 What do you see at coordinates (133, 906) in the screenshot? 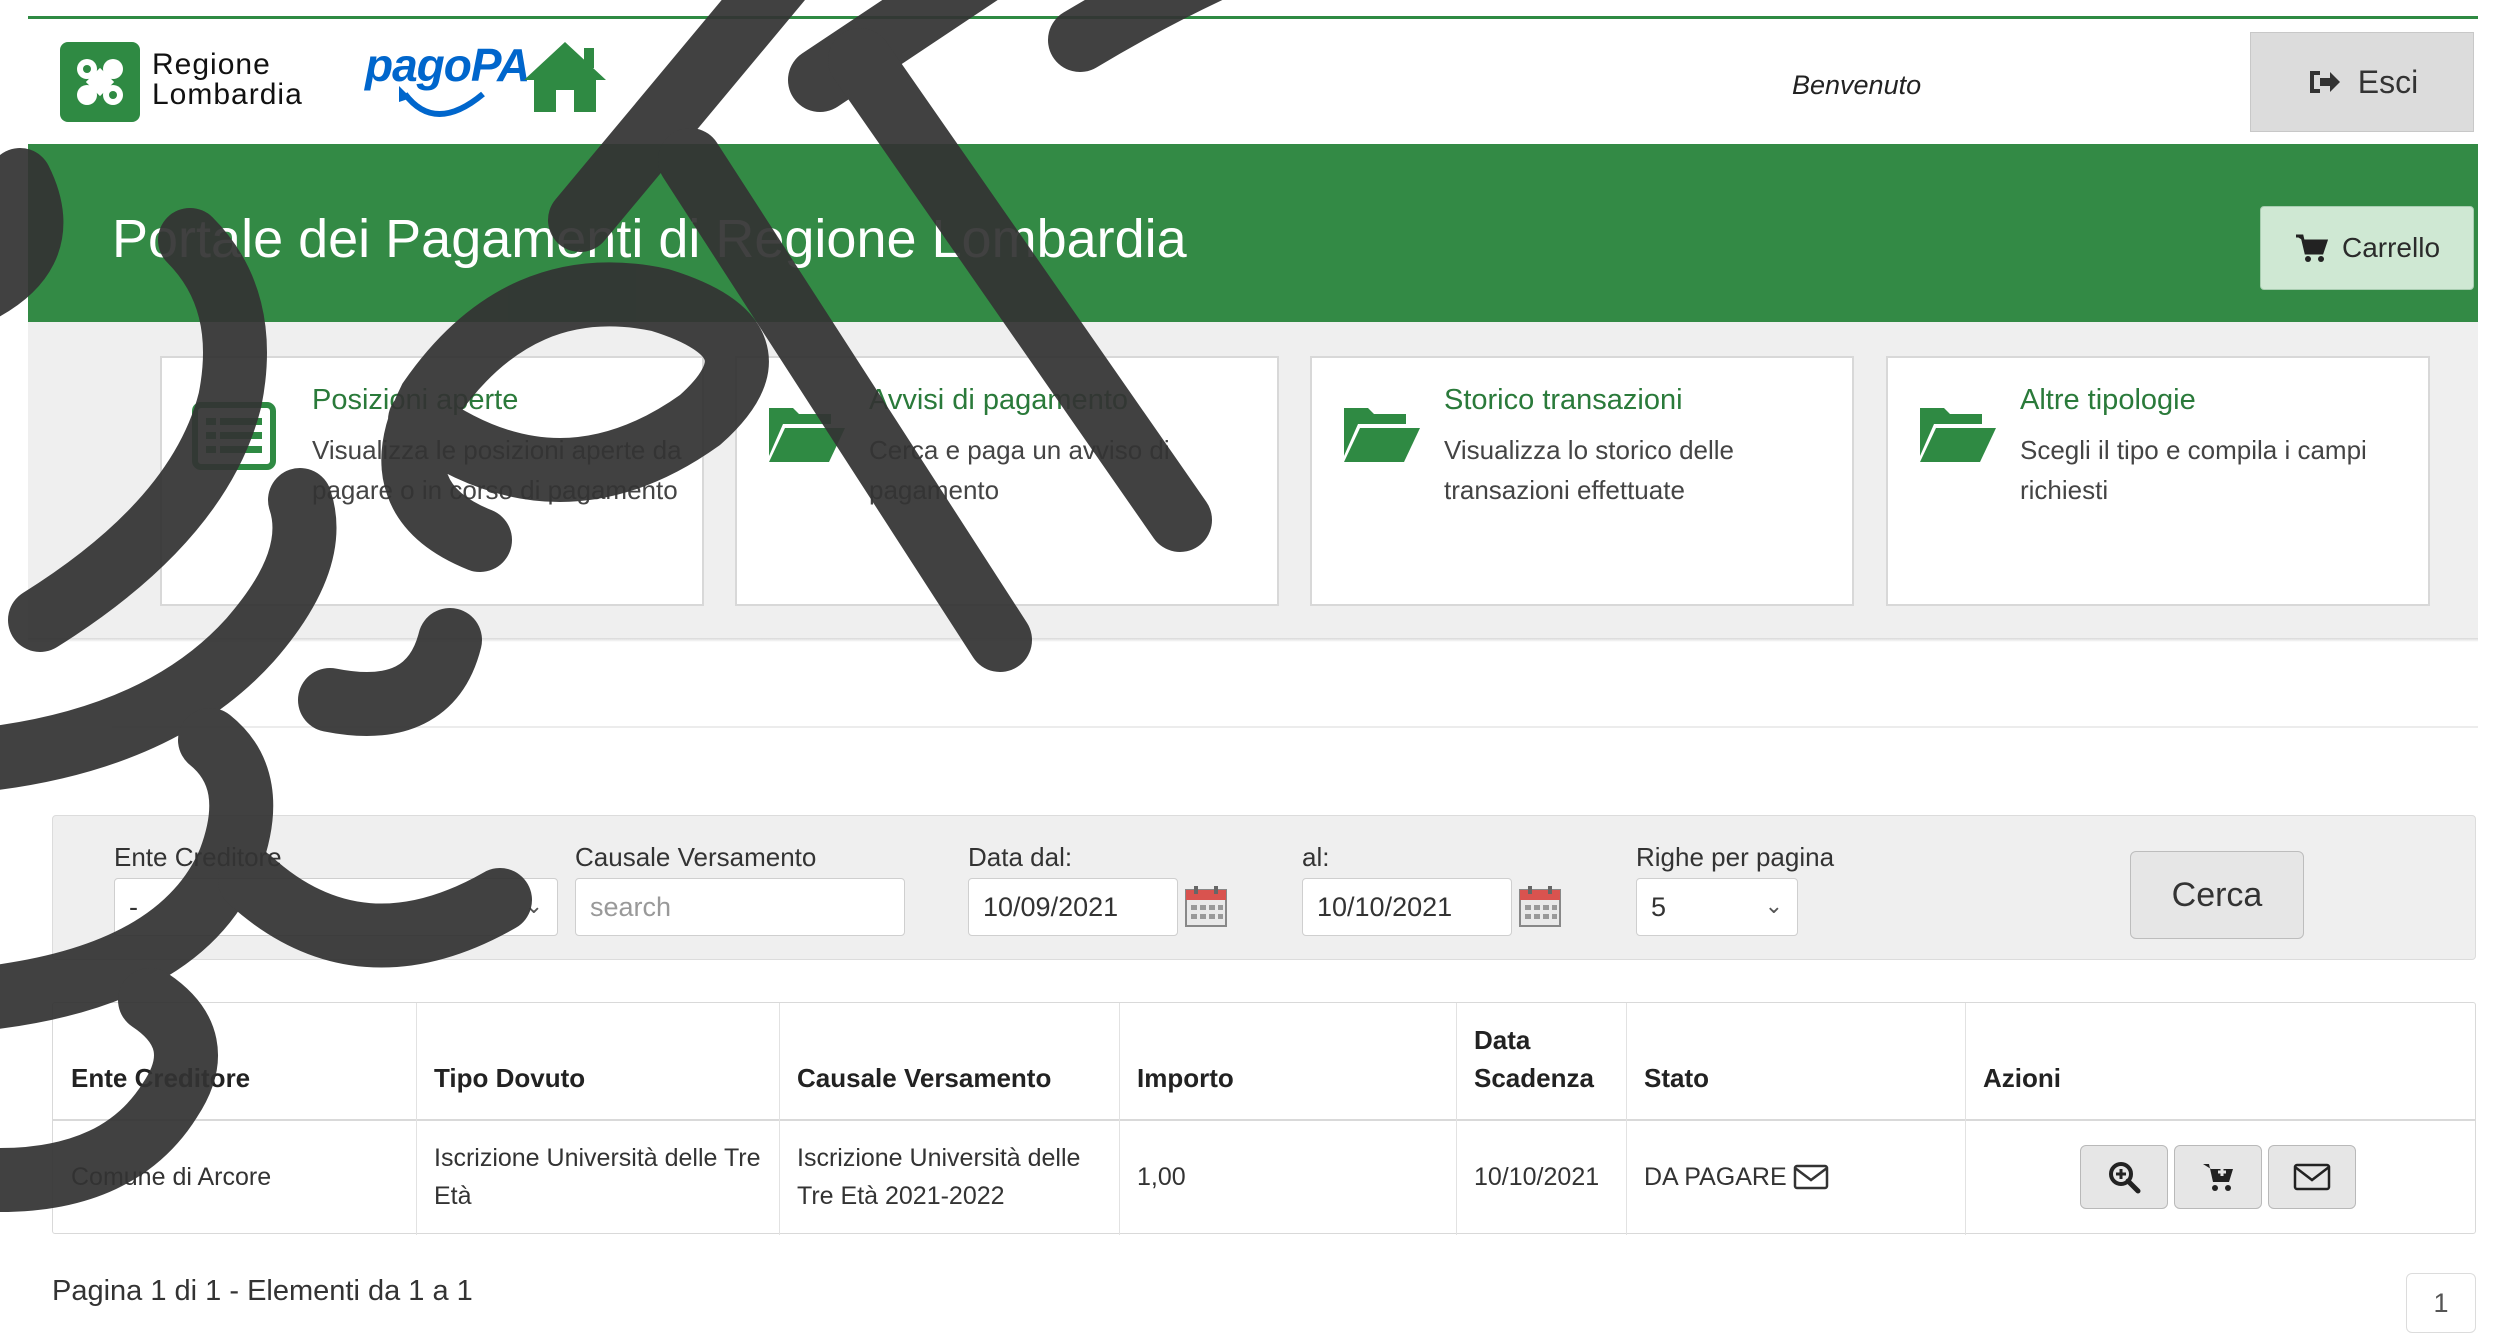
I see `ente-creditore-value: -` at bounding box center [133, 906].